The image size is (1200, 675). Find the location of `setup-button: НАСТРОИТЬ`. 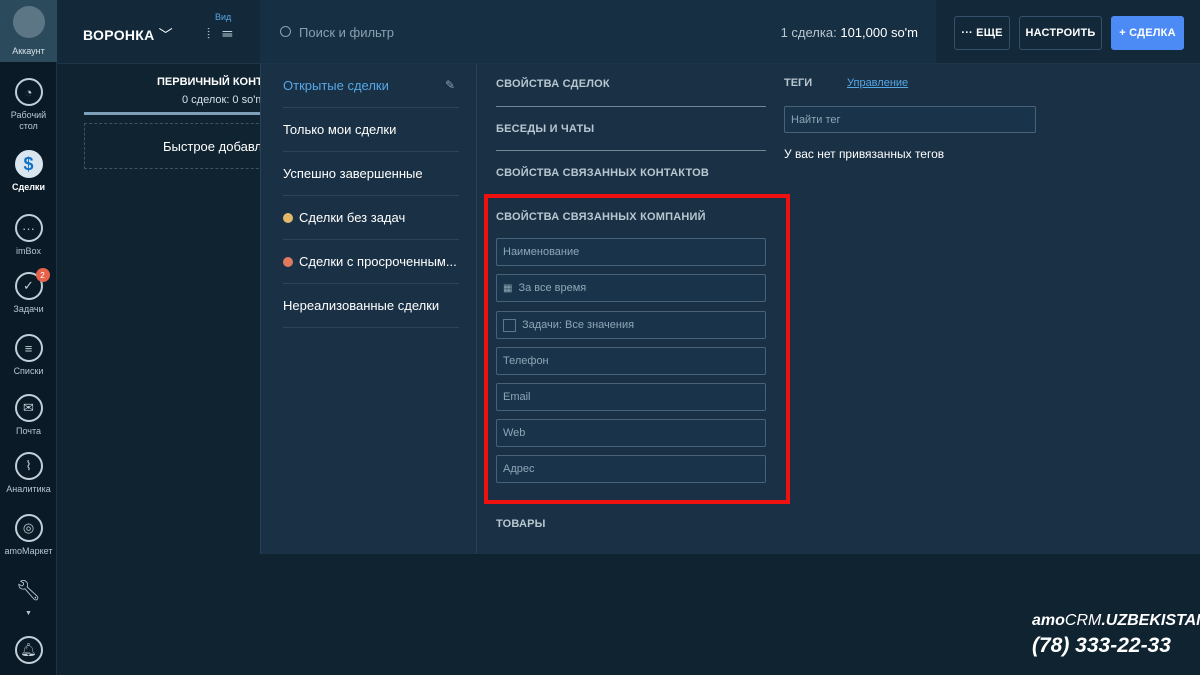

setup-button: НАСТРОИТЬ is located at coordinates (1060, 33).